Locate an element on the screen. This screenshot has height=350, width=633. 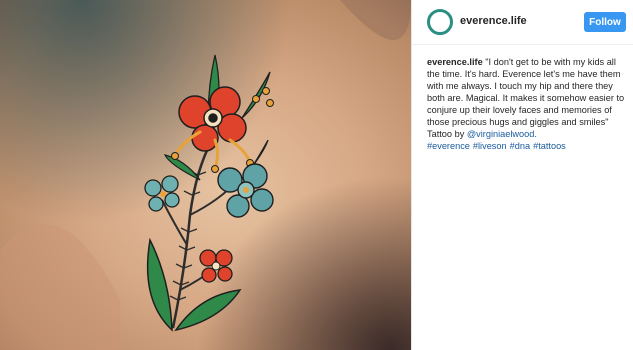
post-header: everence.life Follow is located at coordinates (522, 22).